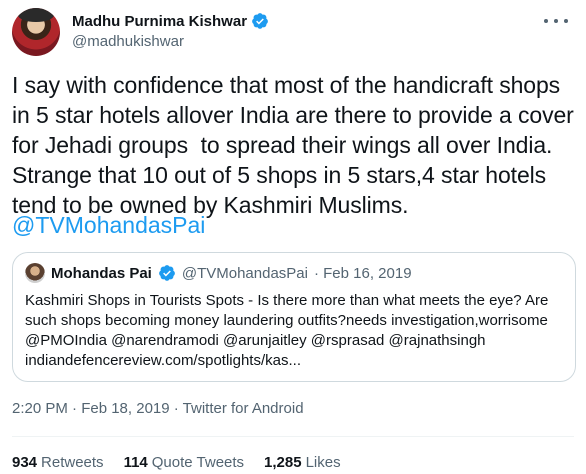  Describe the element at coordinates (323, 462) in the screenshot. I see `likes-label: Likes` at that location.